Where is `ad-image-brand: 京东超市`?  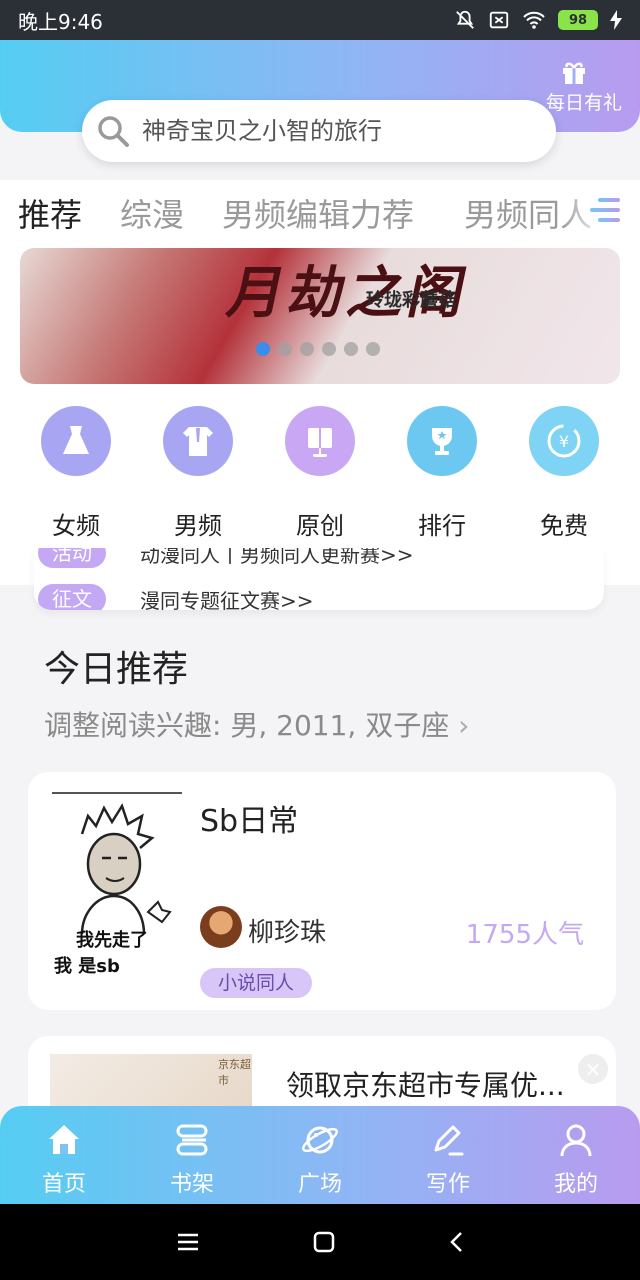
ad-image-brand: 京东超市 is located at coordinates (234, 1072).